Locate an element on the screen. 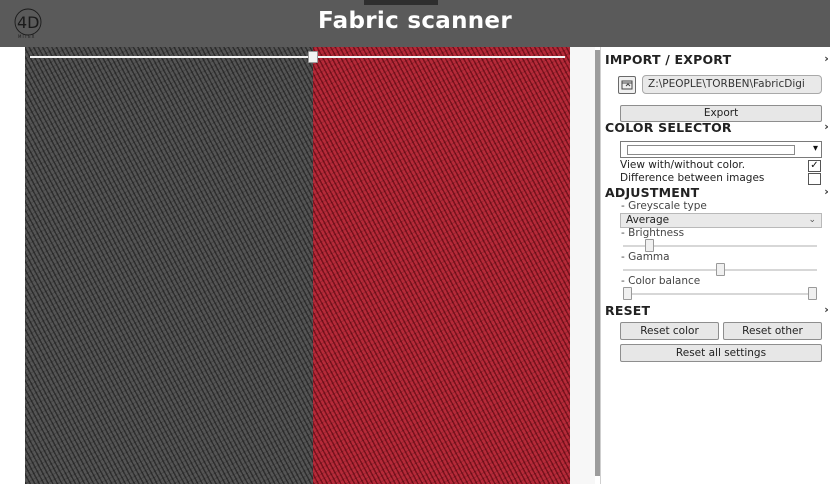 The image size is (830, 484). adjustment-title: ADJUSTMENT is located at coordinates (652, 192).